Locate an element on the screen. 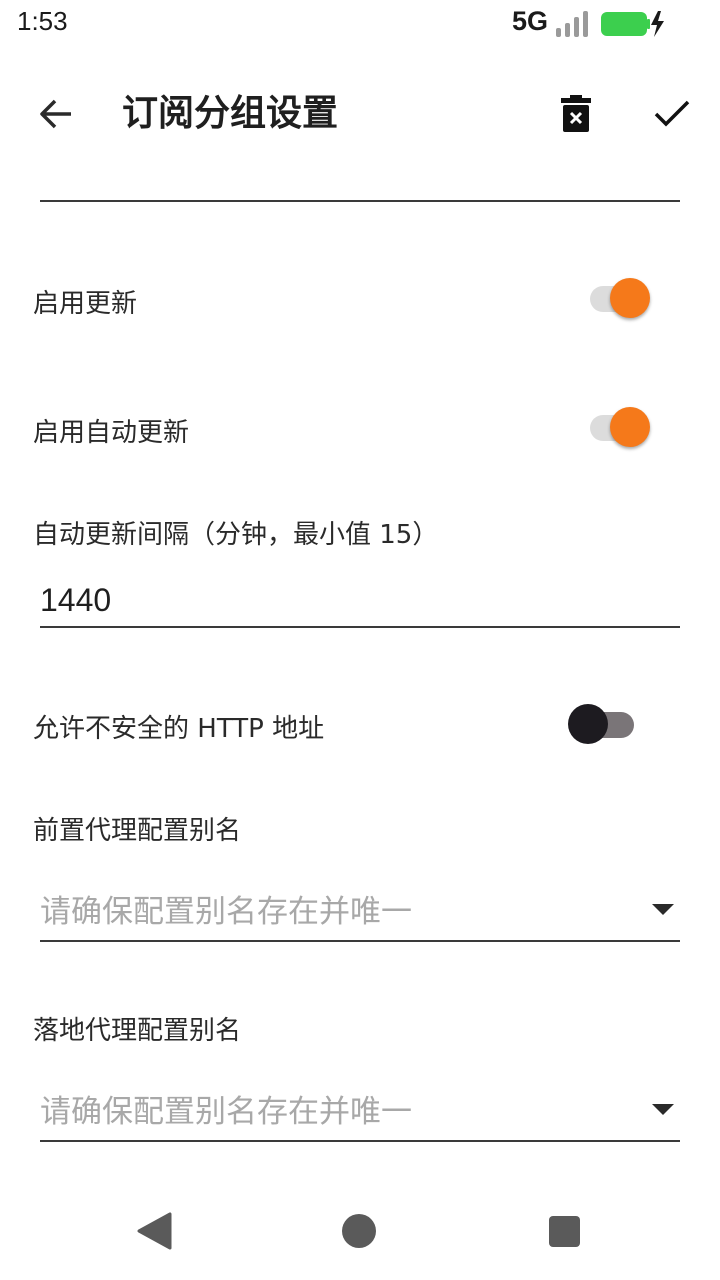  circle-home-icon is located at coordinates (359, 1231).